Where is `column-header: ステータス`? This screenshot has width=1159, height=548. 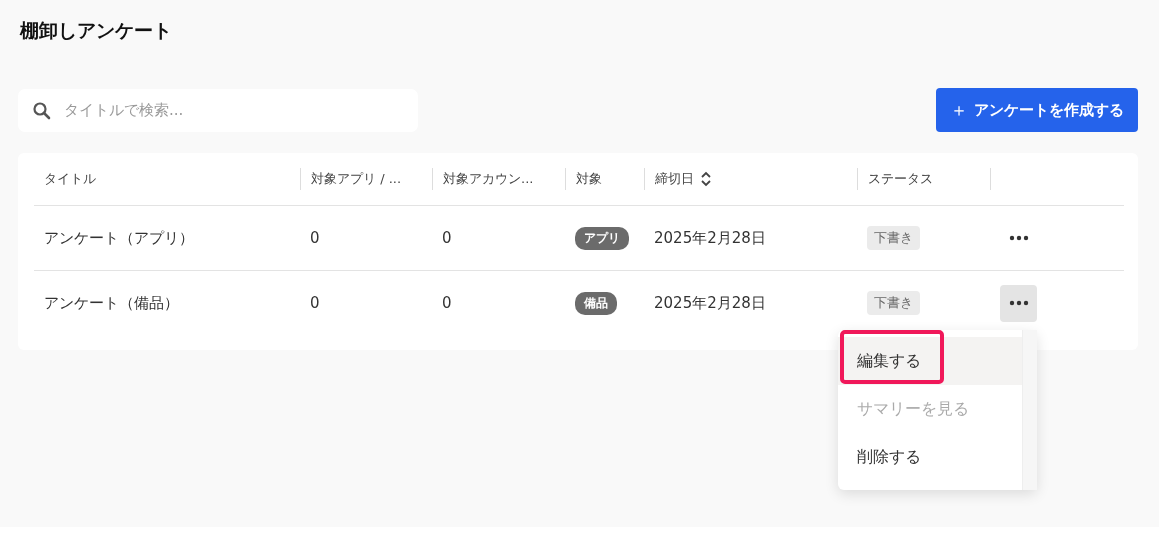 column-header: ステータス is located at coordinates (923, 179).